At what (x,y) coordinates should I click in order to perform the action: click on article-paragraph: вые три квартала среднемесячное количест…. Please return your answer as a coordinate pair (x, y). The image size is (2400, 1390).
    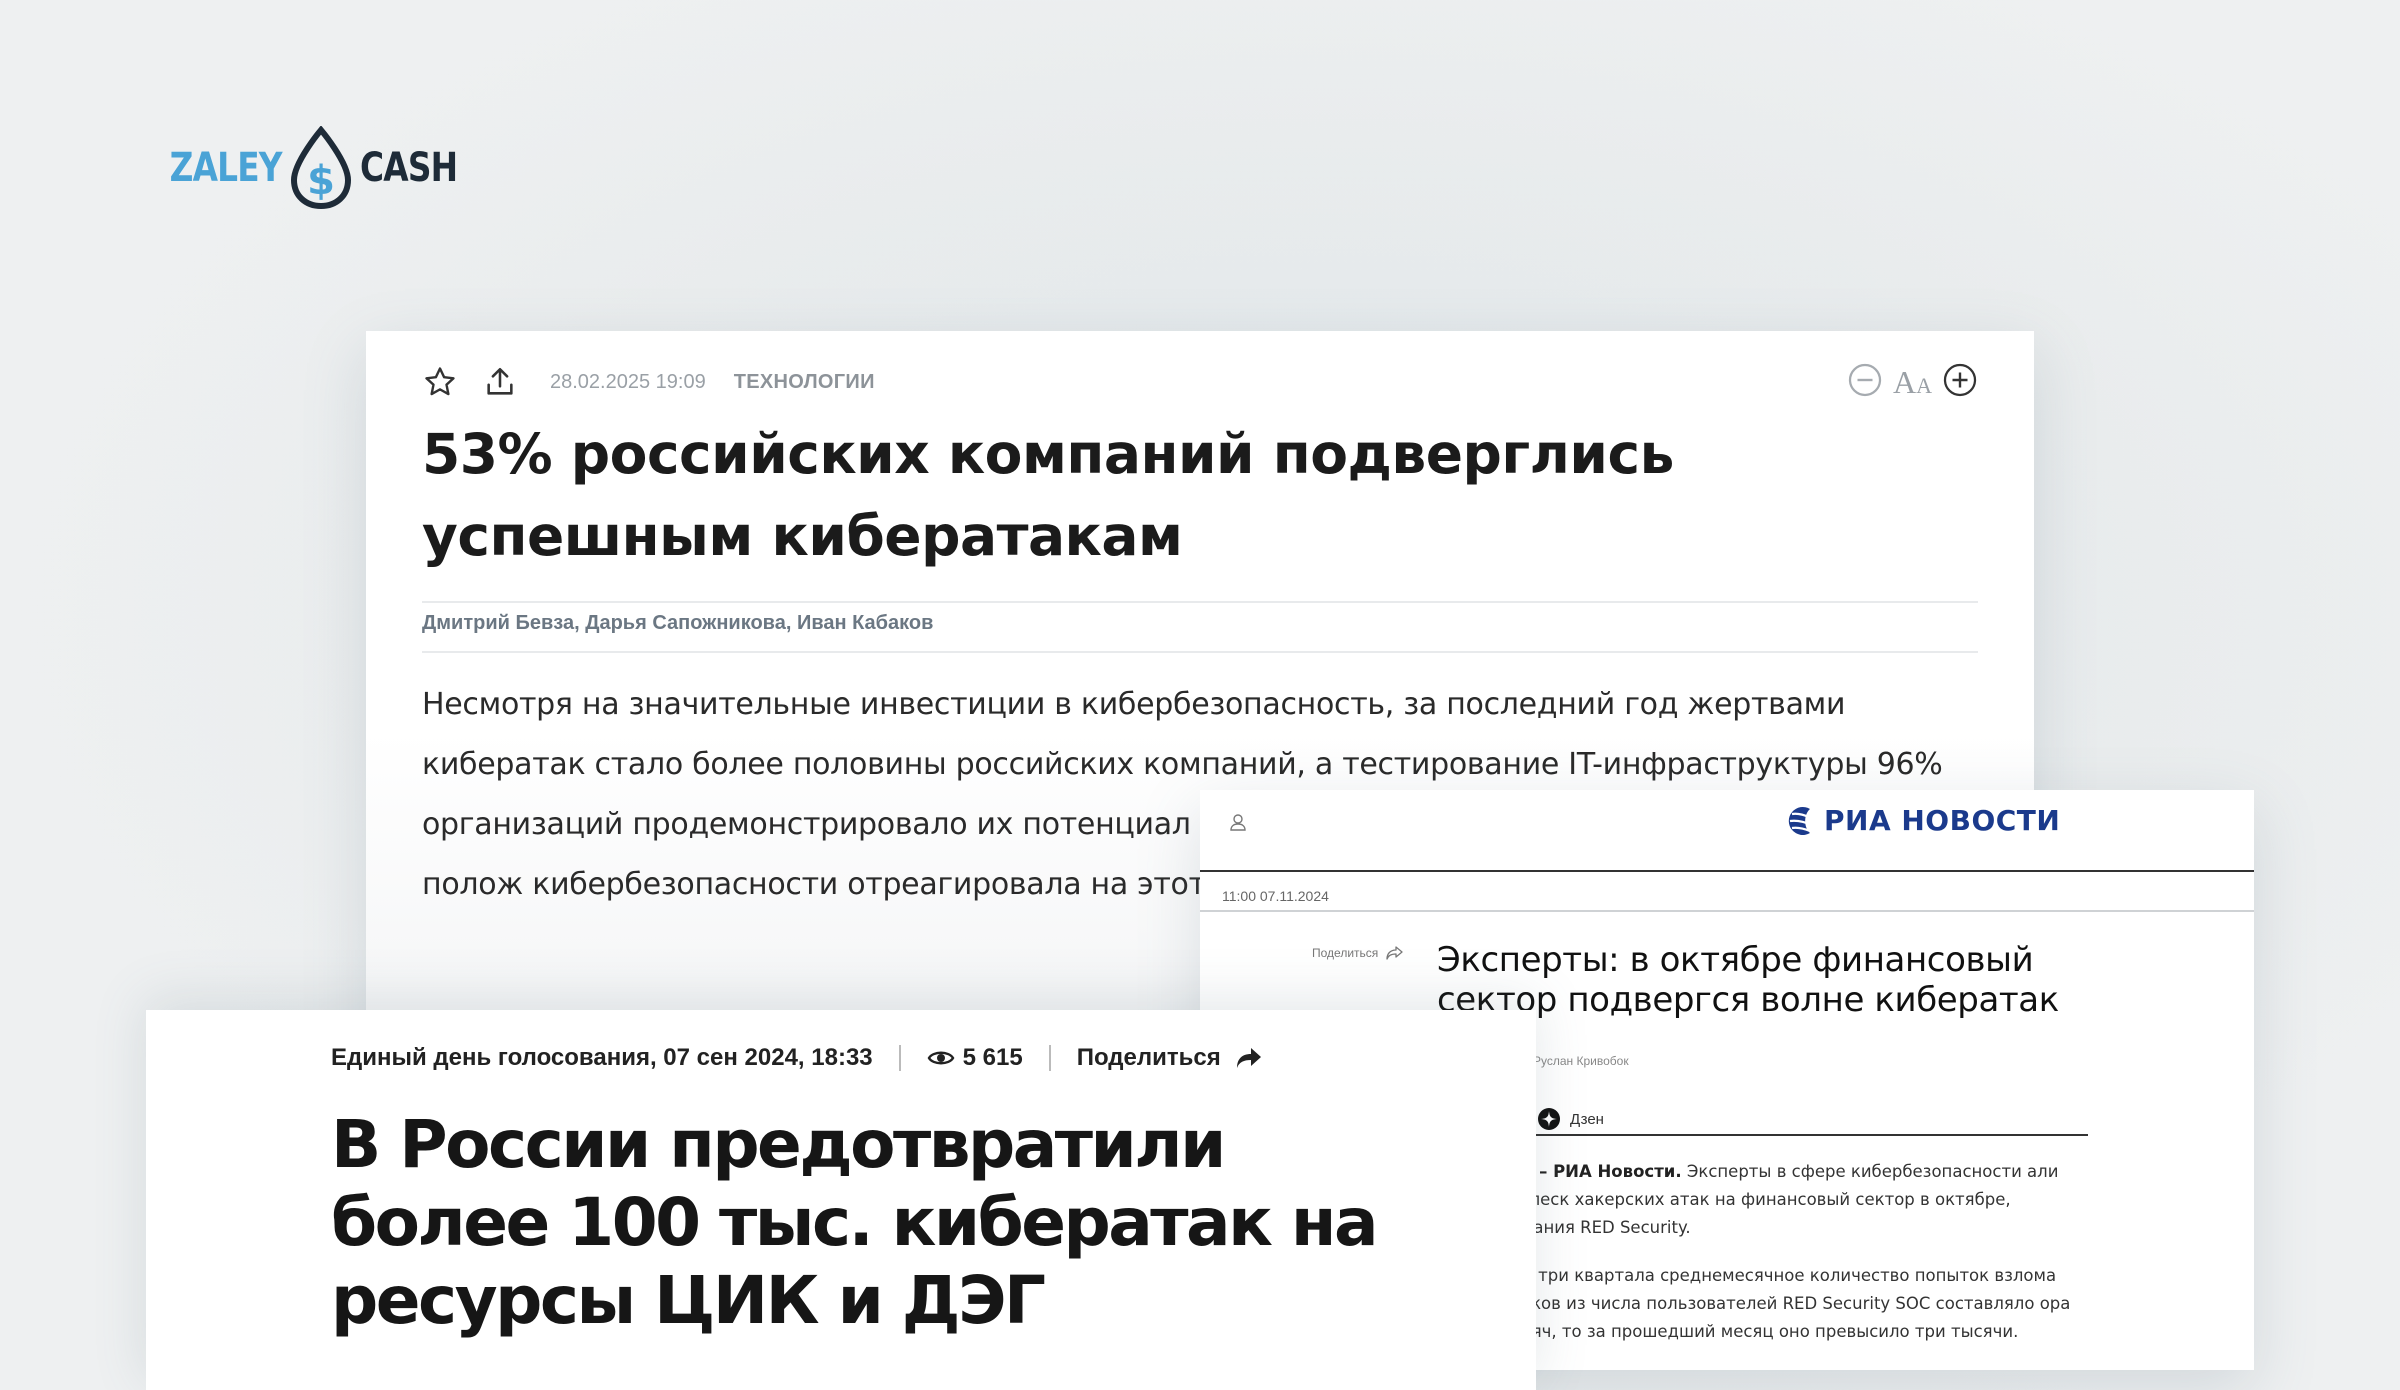
    Looking at the image, I should click on (1785, 1303).